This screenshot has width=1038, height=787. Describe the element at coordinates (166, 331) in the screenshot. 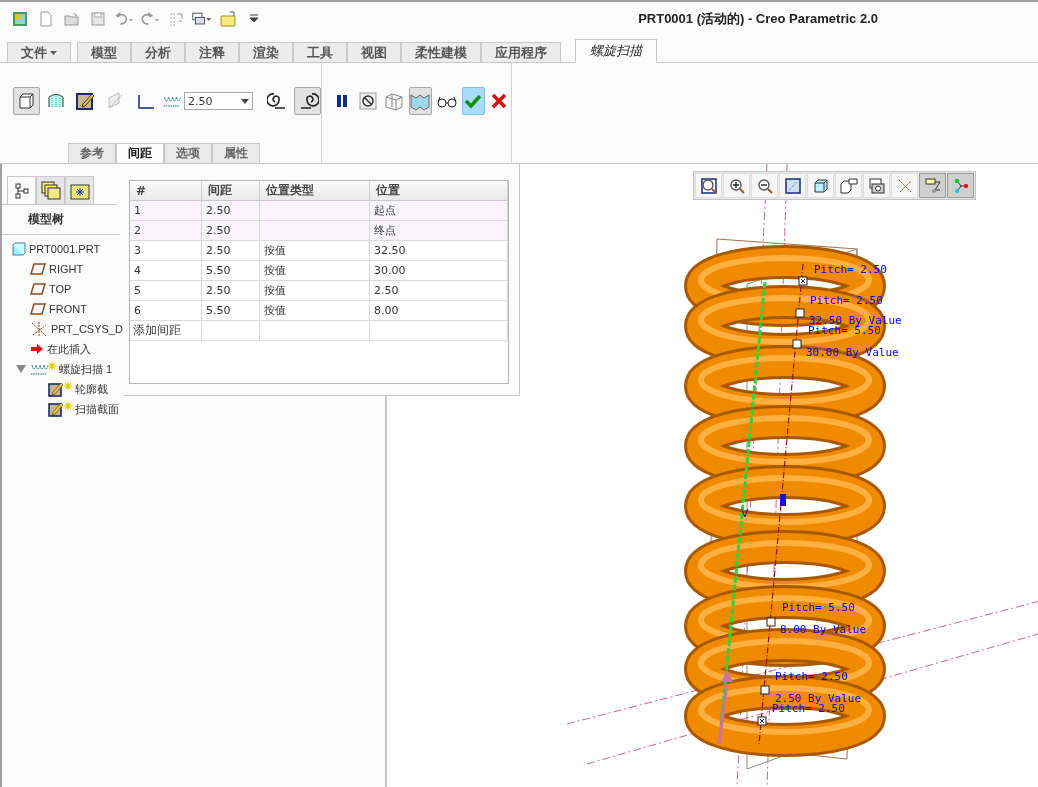

I see `add-spacing-row: 添加间距` at that location.